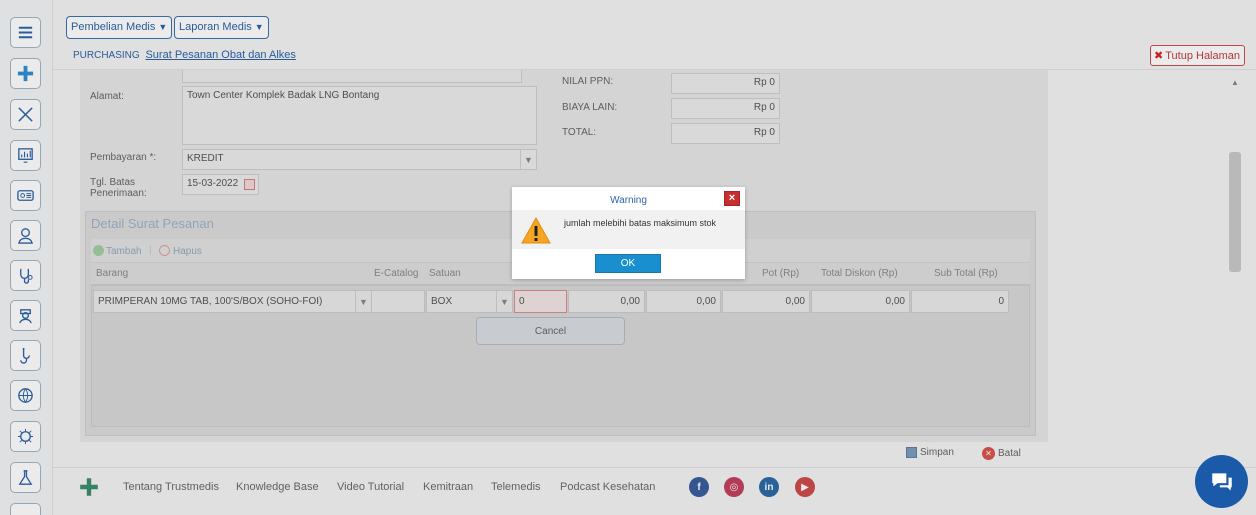 The height and width of the screenshot is (515, 1256). I want to click on tgl-label-line2: Penerimaan:, so click(118, 193).